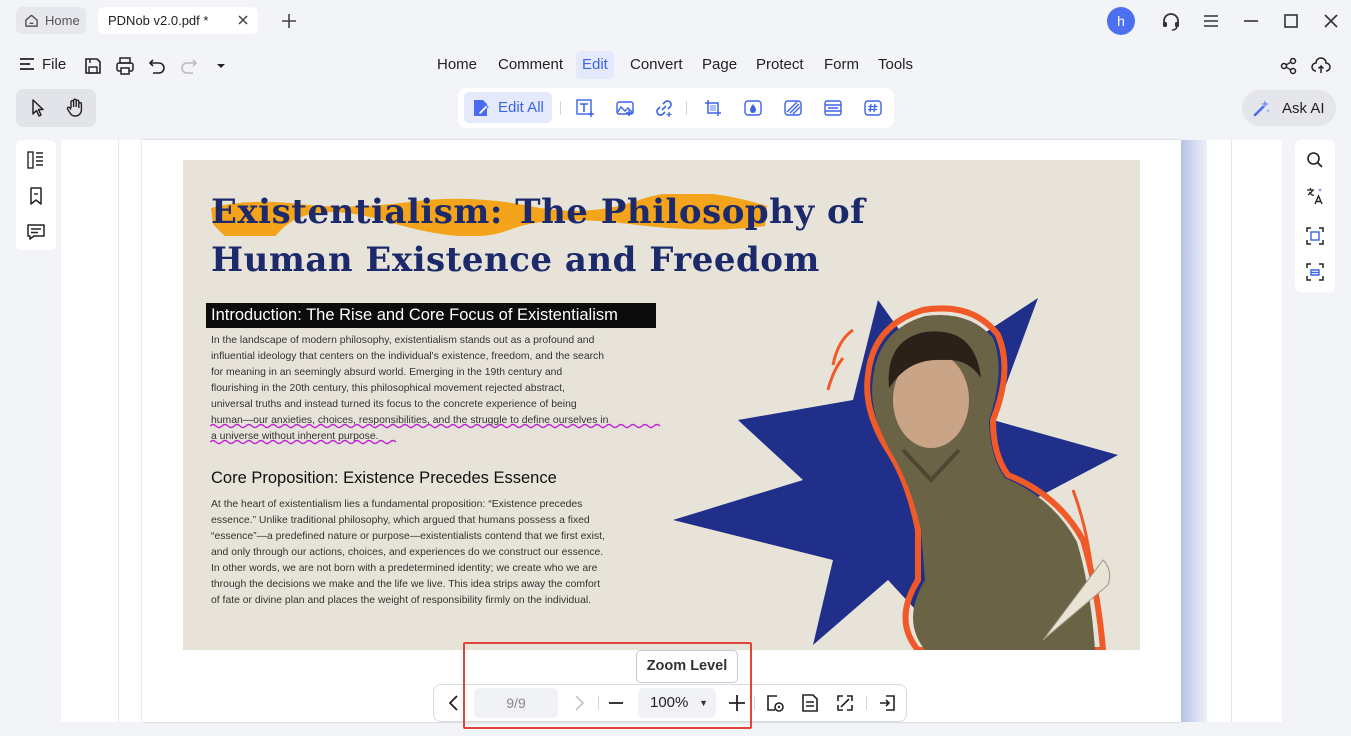 Image resolution: width=1351 pixels, height=736 pixels. I want to click on bookmark-icon, so click(36, 196).